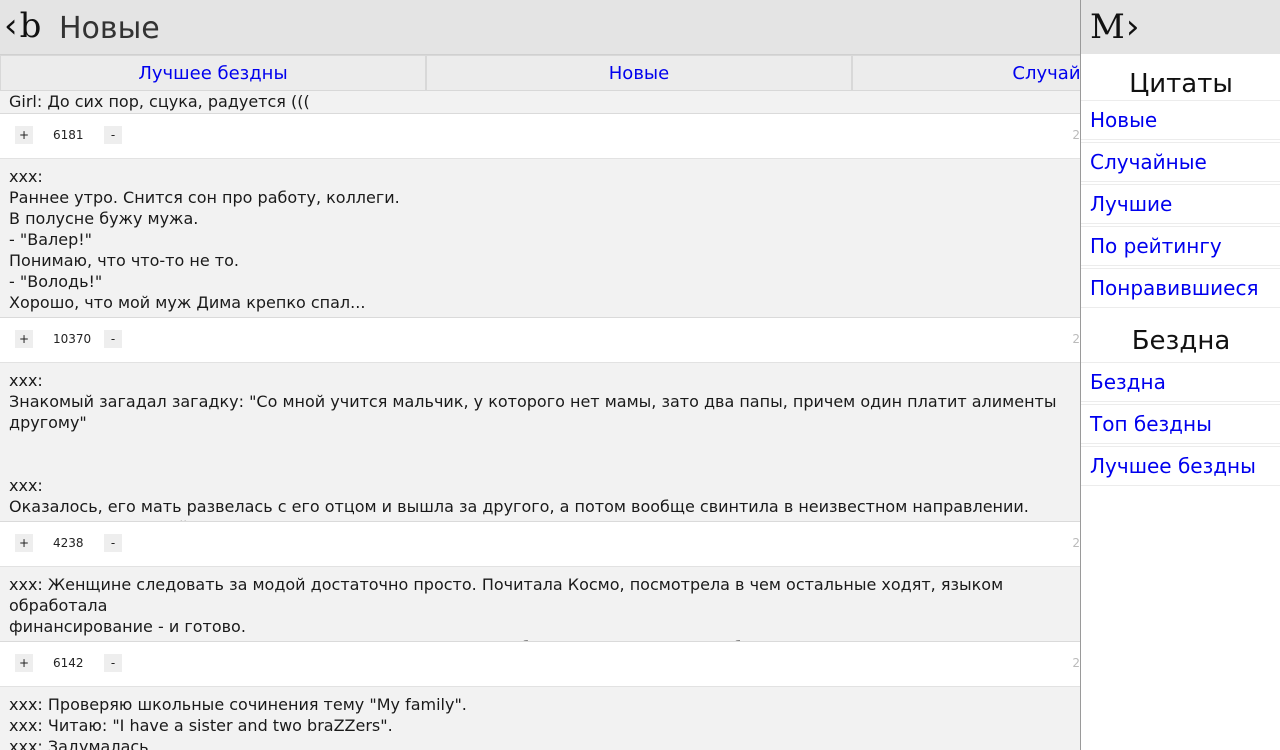 Image resolution: width=1280 pixels, height=750 pixels. What do you see at coordinates (540, 136) in the screenshot?
I see `quote-meta: + 6181 - 2` at bounding box center [540, 136].